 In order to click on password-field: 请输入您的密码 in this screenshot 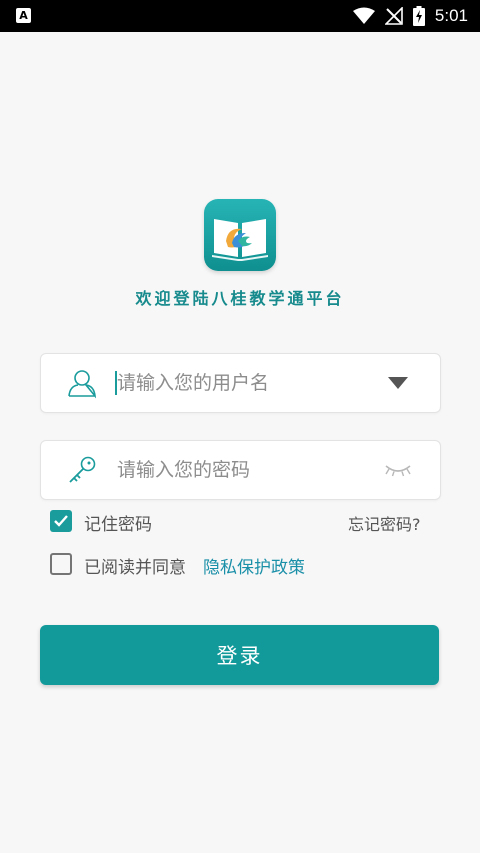, I will do `click(240, 470)`.